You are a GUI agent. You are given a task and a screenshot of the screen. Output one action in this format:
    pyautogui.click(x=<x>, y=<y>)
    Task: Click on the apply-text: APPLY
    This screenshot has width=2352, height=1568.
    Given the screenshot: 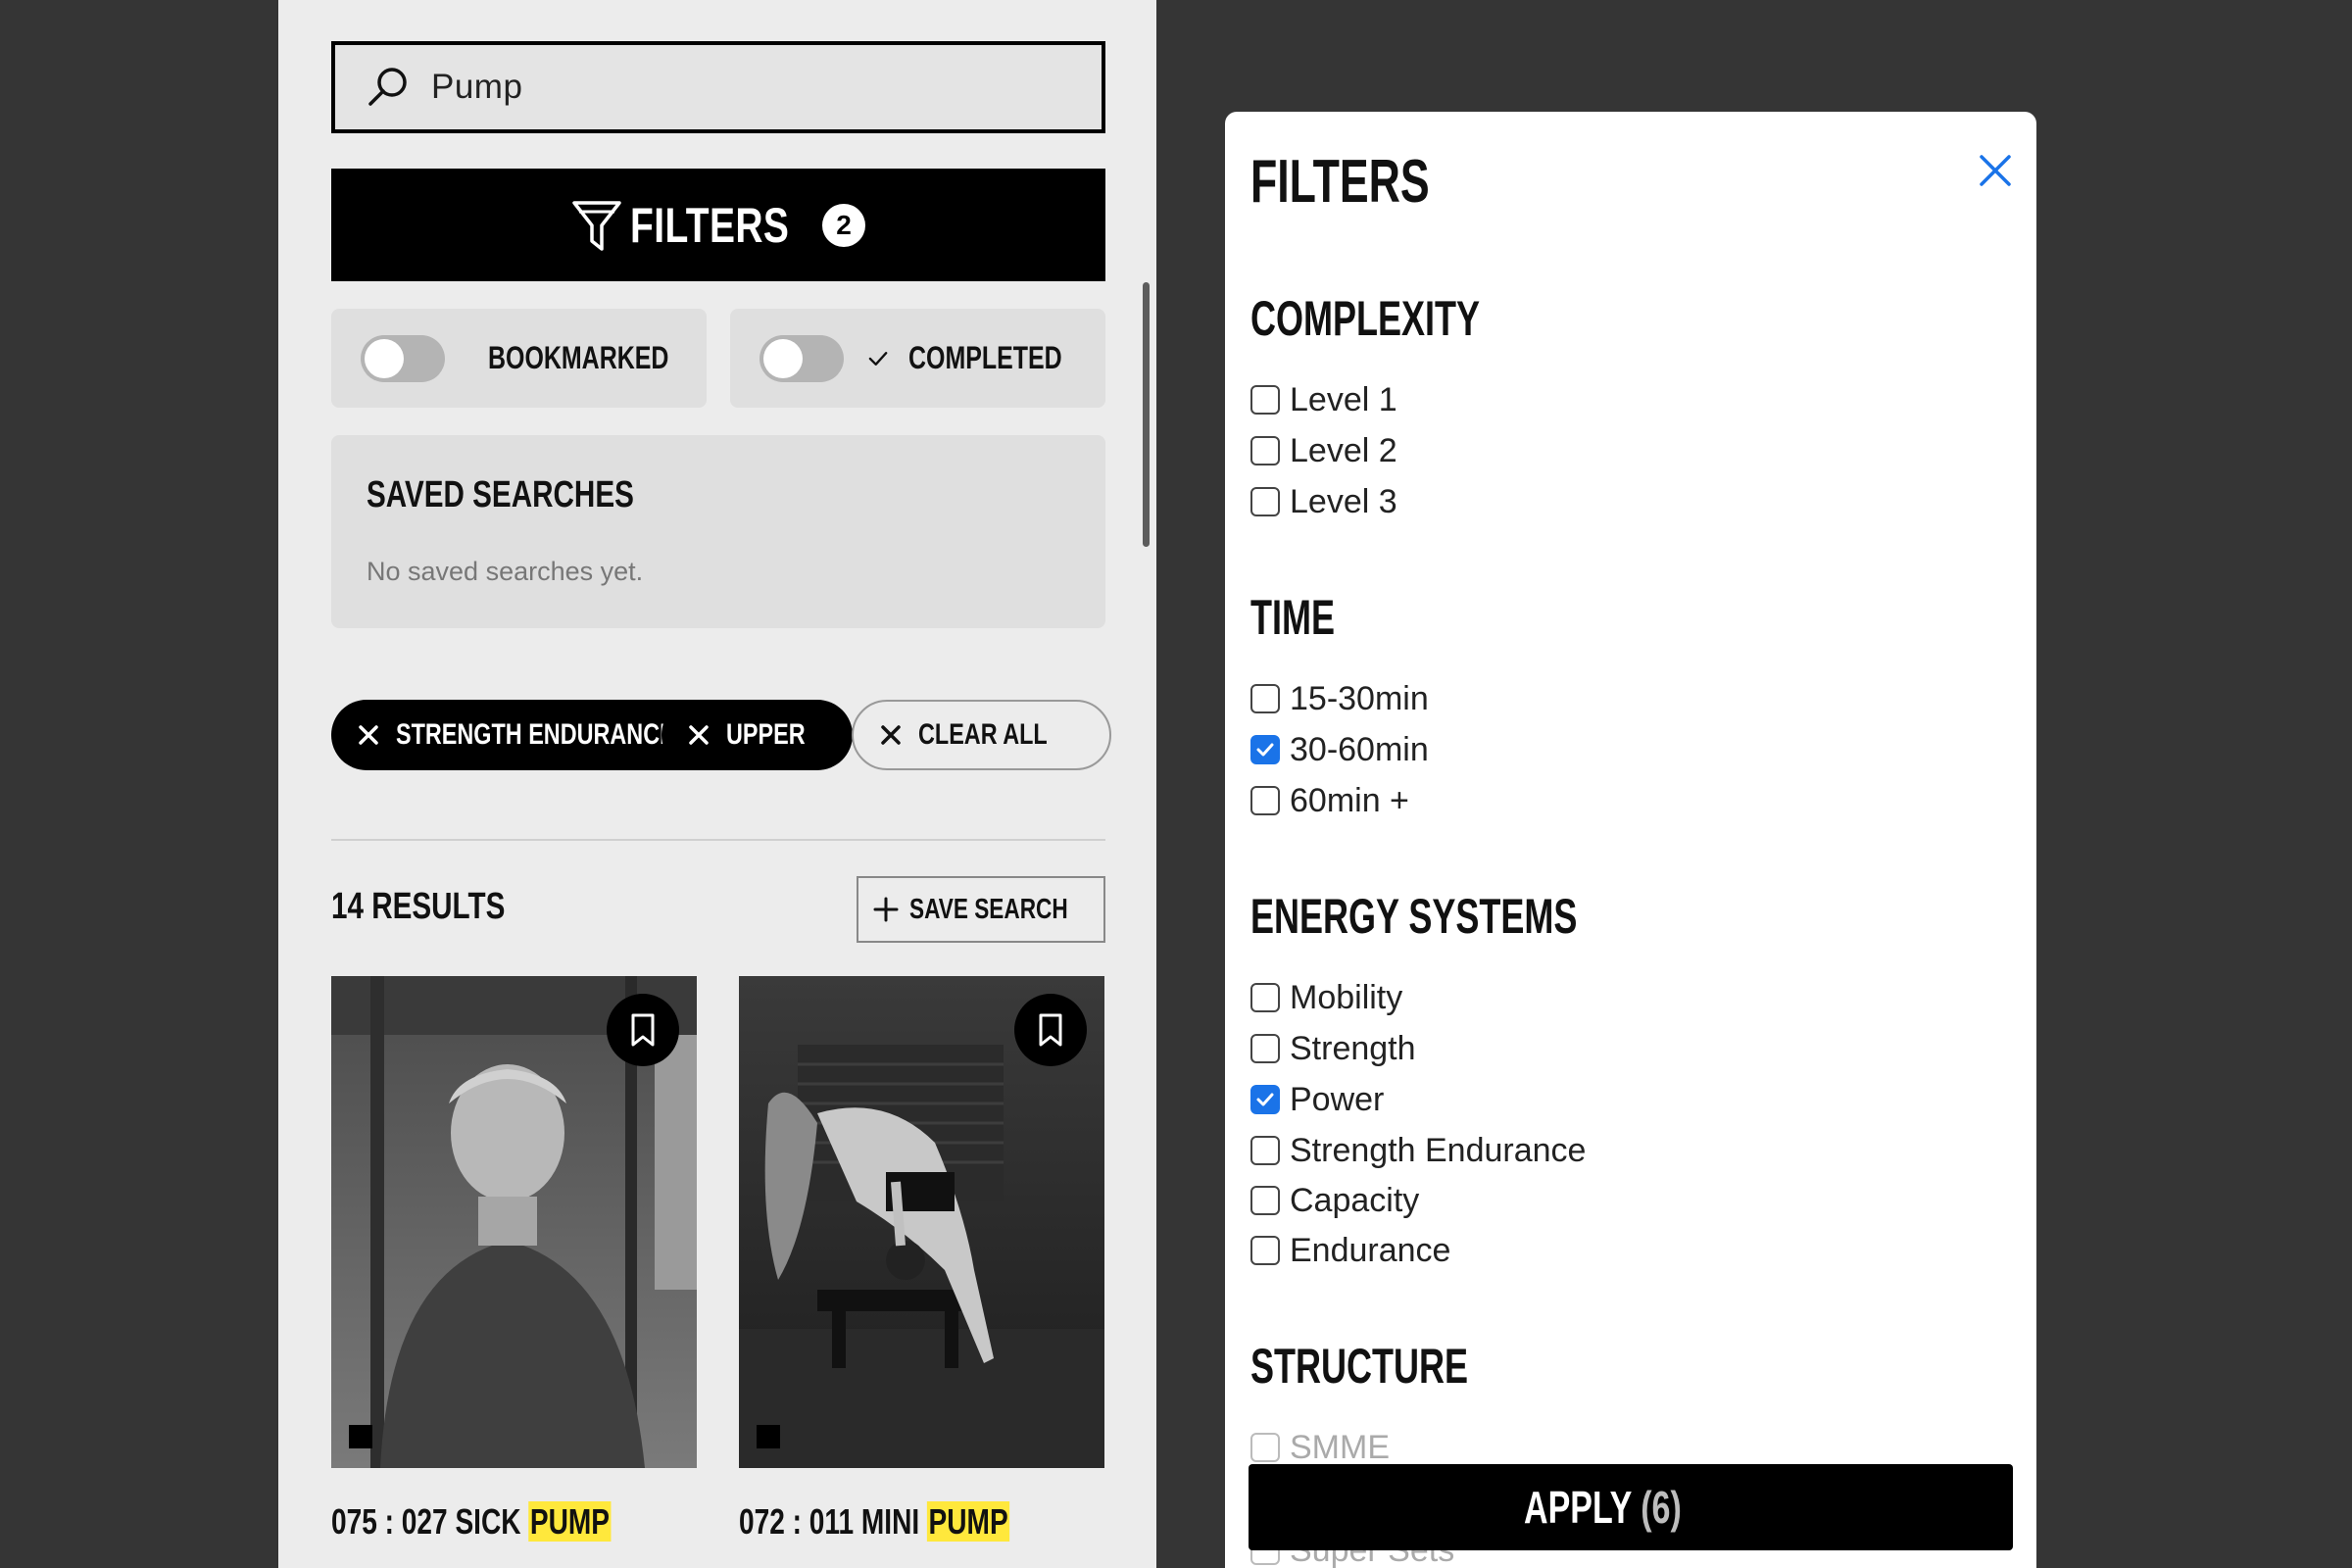 What is the action you would take?
    pyautogui.click(x=1578, y=1507)
    